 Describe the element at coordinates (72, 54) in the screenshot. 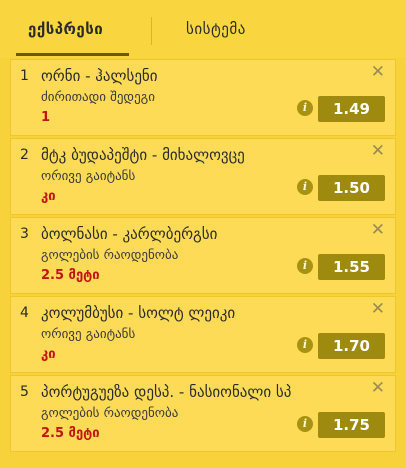

I see `active-tab-indicator` at that location.